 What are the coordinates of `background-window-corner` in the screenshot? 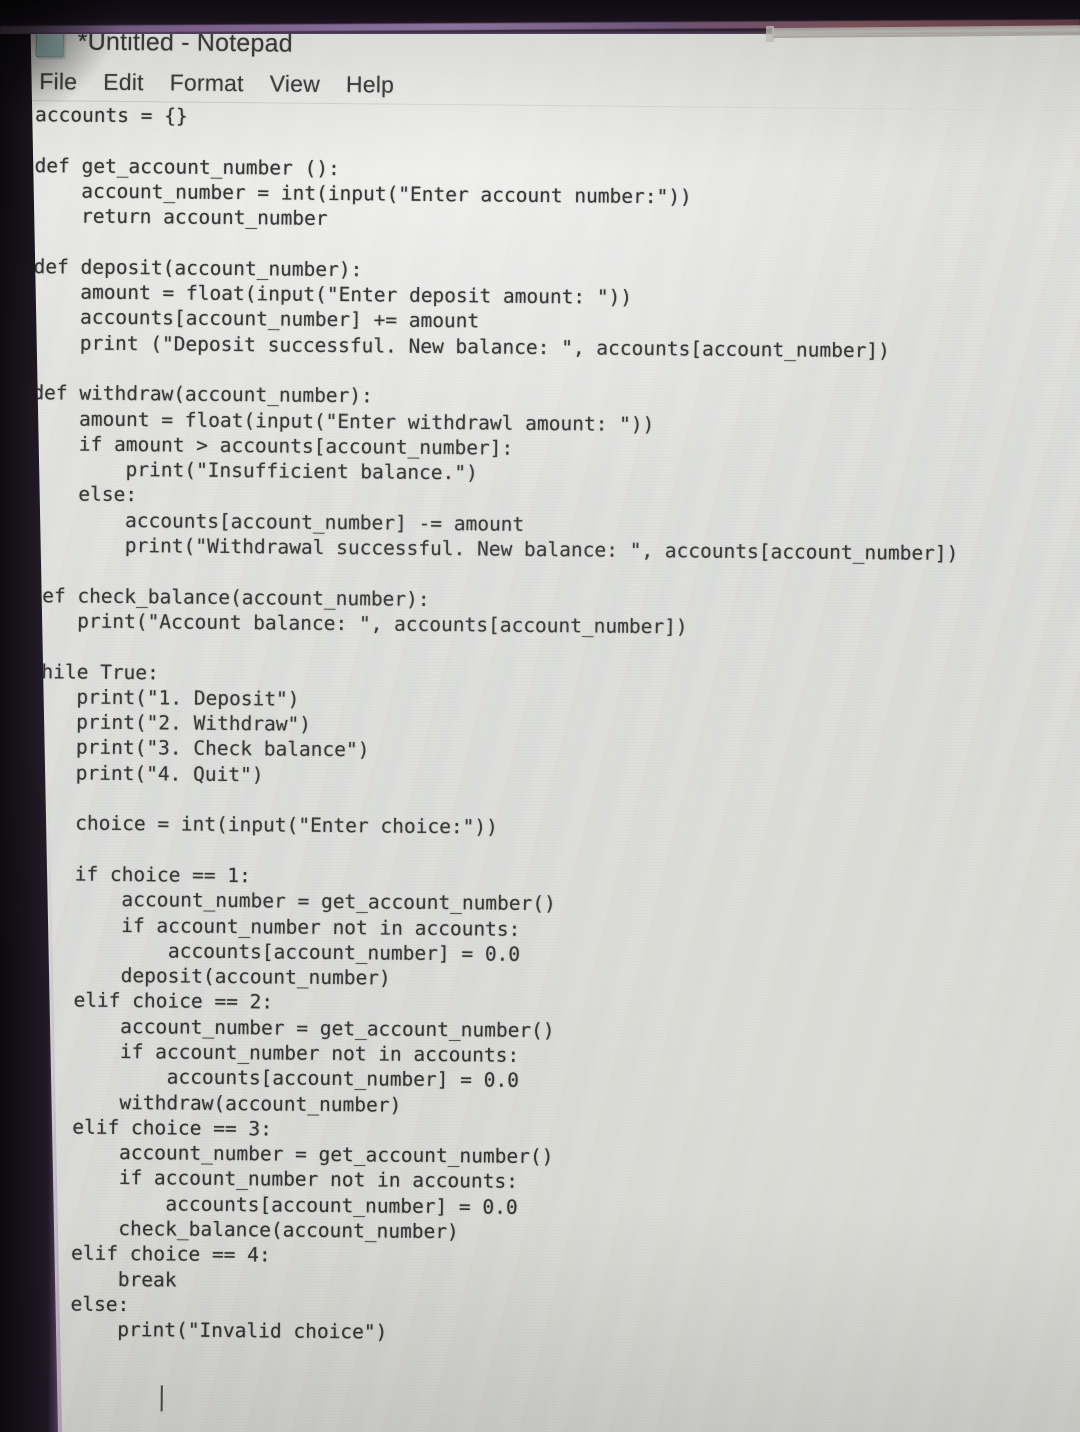 It's located at (770, 34).